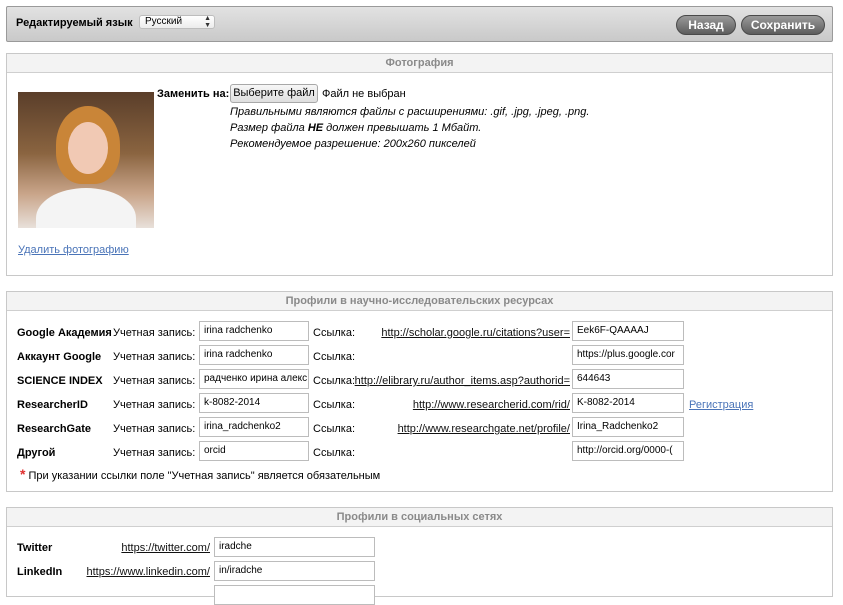 This screenshot has height=605, width=843. Describe the element at coordinates (207, 22) in the screenshot. I see `select-arrows-icon: ▲ ▼` at that location.